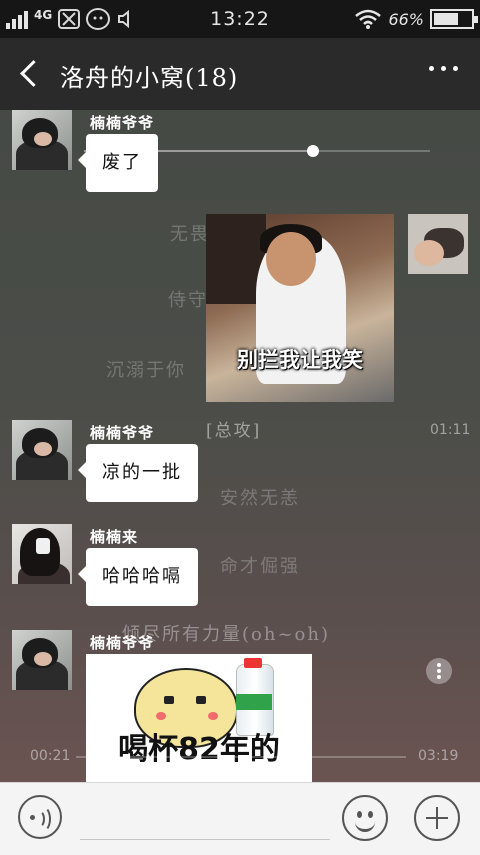  Describe the element at coordinates (260, 498) in the screenshot. I see `lyric-line: 安然无恙` at that location.